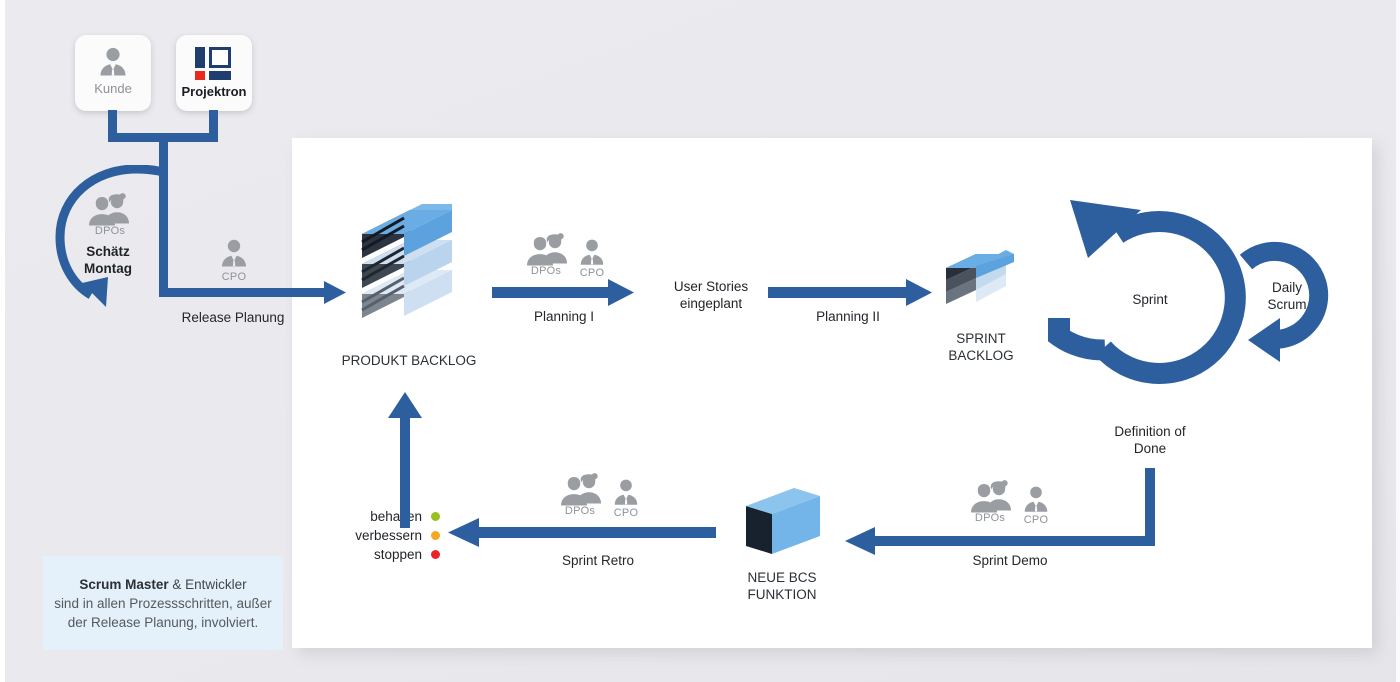 The image size is (1400, 682). Describe the element at coordinates (388, 535) in the screenshot. I see `retro-outcome-label: verbessern` at that location.